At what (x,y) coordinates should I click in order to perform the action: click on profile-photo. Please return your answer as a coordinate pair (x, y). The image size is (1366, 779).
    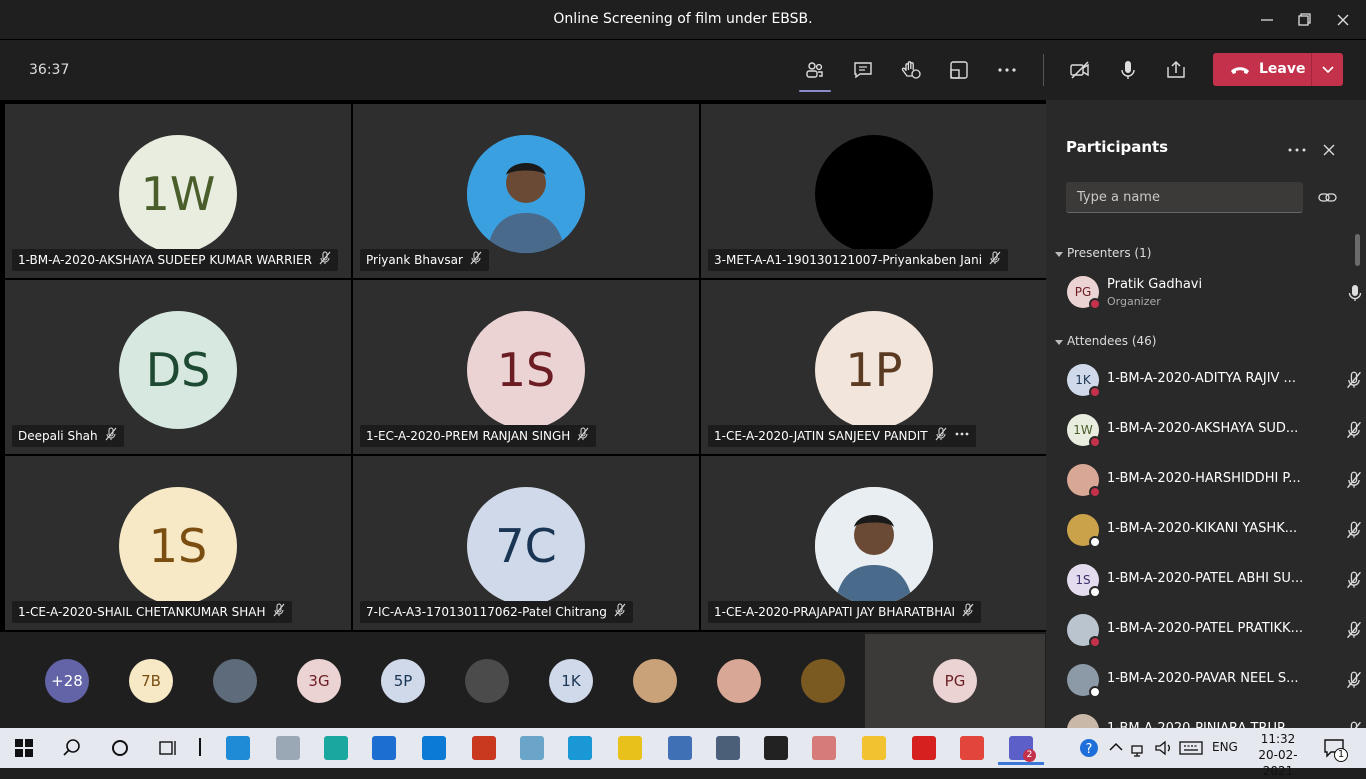
    Looking at the image, I should click on (874, 546).